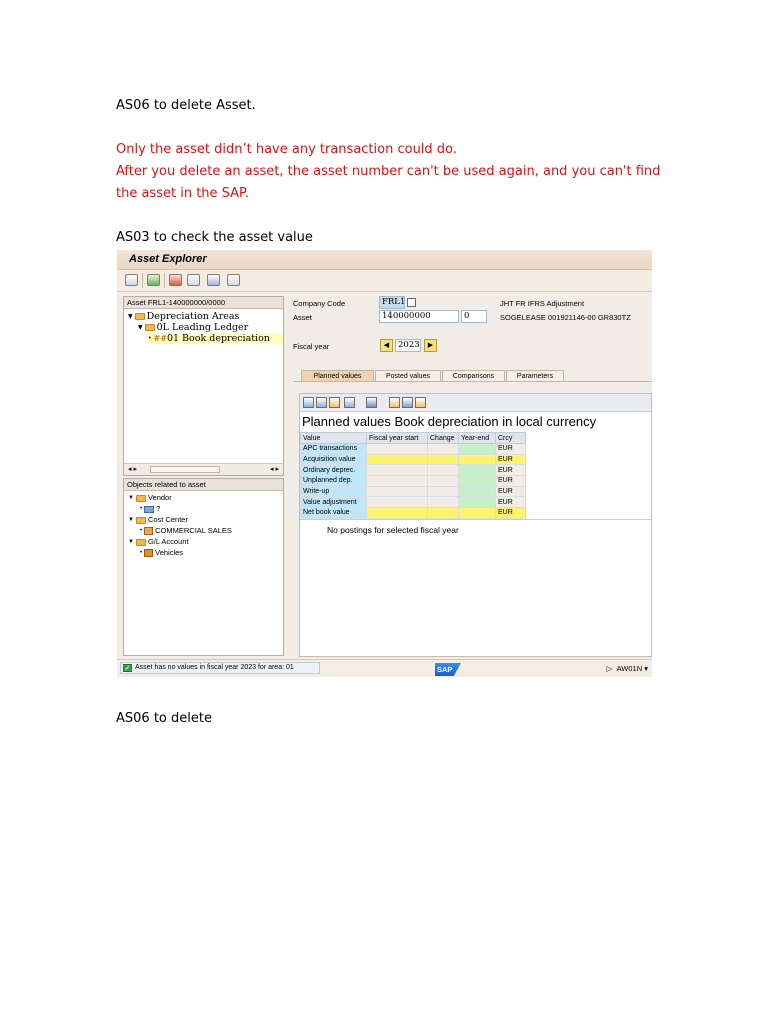 Image resolution: width=768 pixels, height=1024 pixels. Describe the element at coordinates (394, 402) in the screenshot. I see `export-icon` at that location.